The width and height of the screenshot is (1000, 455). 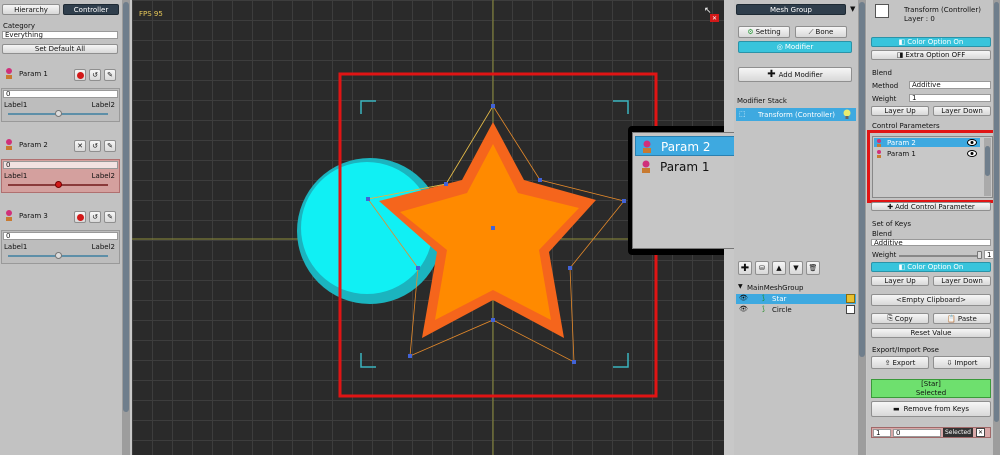 I want to click on color-option-on-button-2: ◧ Color Option On, so click(x=931, y=267).